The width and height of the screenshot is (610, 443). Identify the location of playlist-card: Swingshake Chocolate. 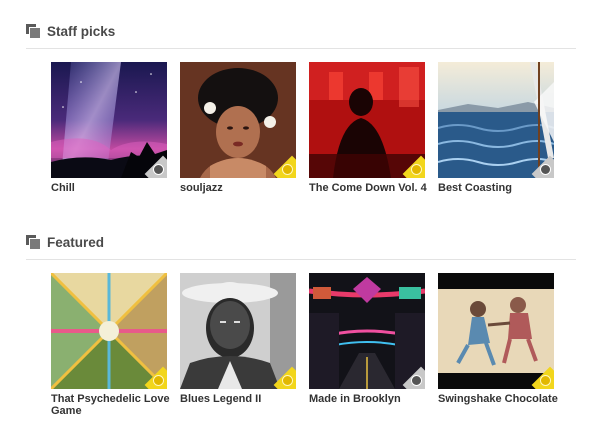
(498, 339).